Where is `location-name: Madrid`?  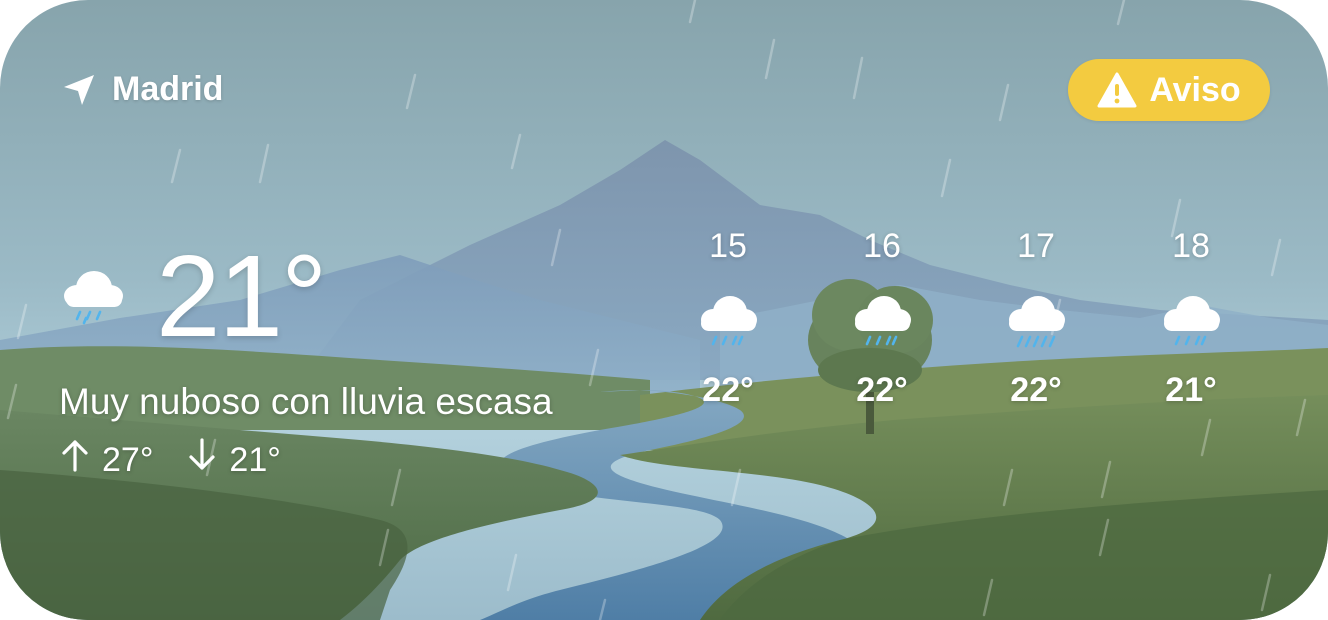 location-name: Madrid is located at coordinates (168, 89).